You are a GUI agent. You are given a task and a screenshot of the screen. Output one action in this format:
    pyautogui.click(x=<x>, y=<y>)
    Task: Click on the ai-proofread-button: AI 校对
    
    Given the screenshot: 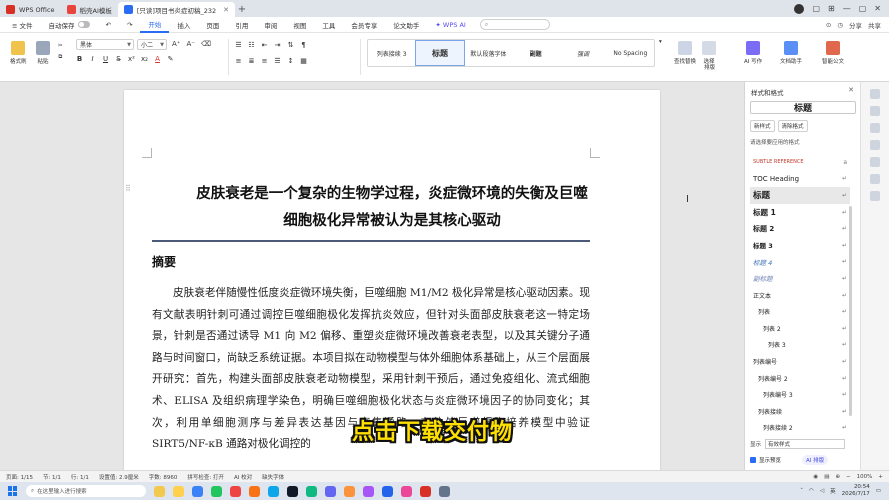 What is the action you would take?
    pyautogui.click(x=243, y=477)
    